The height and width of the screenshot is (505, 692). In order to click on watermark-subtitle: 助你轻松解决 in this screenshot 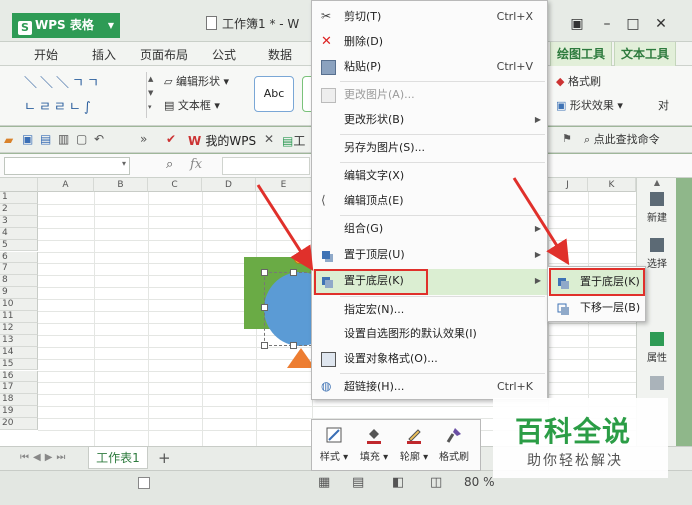, I will do `click(575, 461)`.